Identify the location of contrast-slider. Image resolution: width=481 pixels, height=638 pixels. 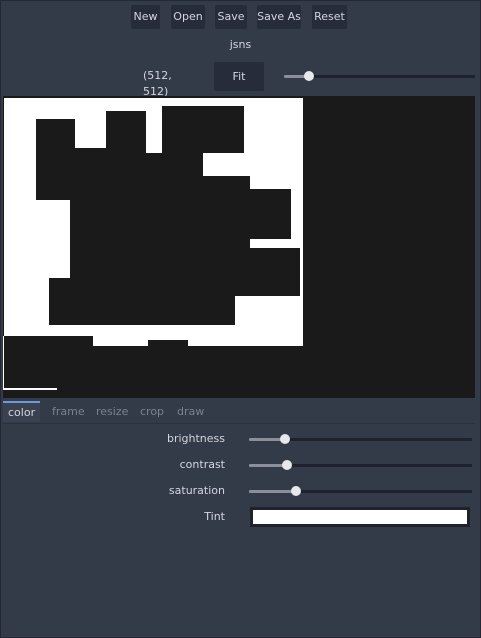
(360, 465).